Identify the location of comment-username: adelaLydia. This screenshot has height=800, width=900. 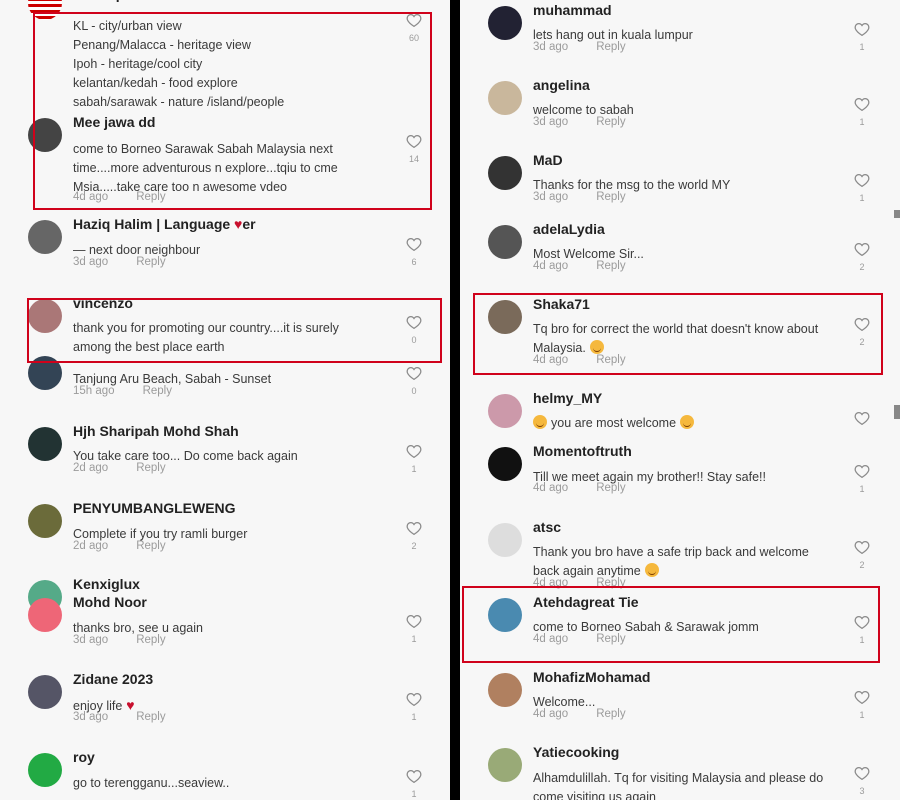
(569, 229).